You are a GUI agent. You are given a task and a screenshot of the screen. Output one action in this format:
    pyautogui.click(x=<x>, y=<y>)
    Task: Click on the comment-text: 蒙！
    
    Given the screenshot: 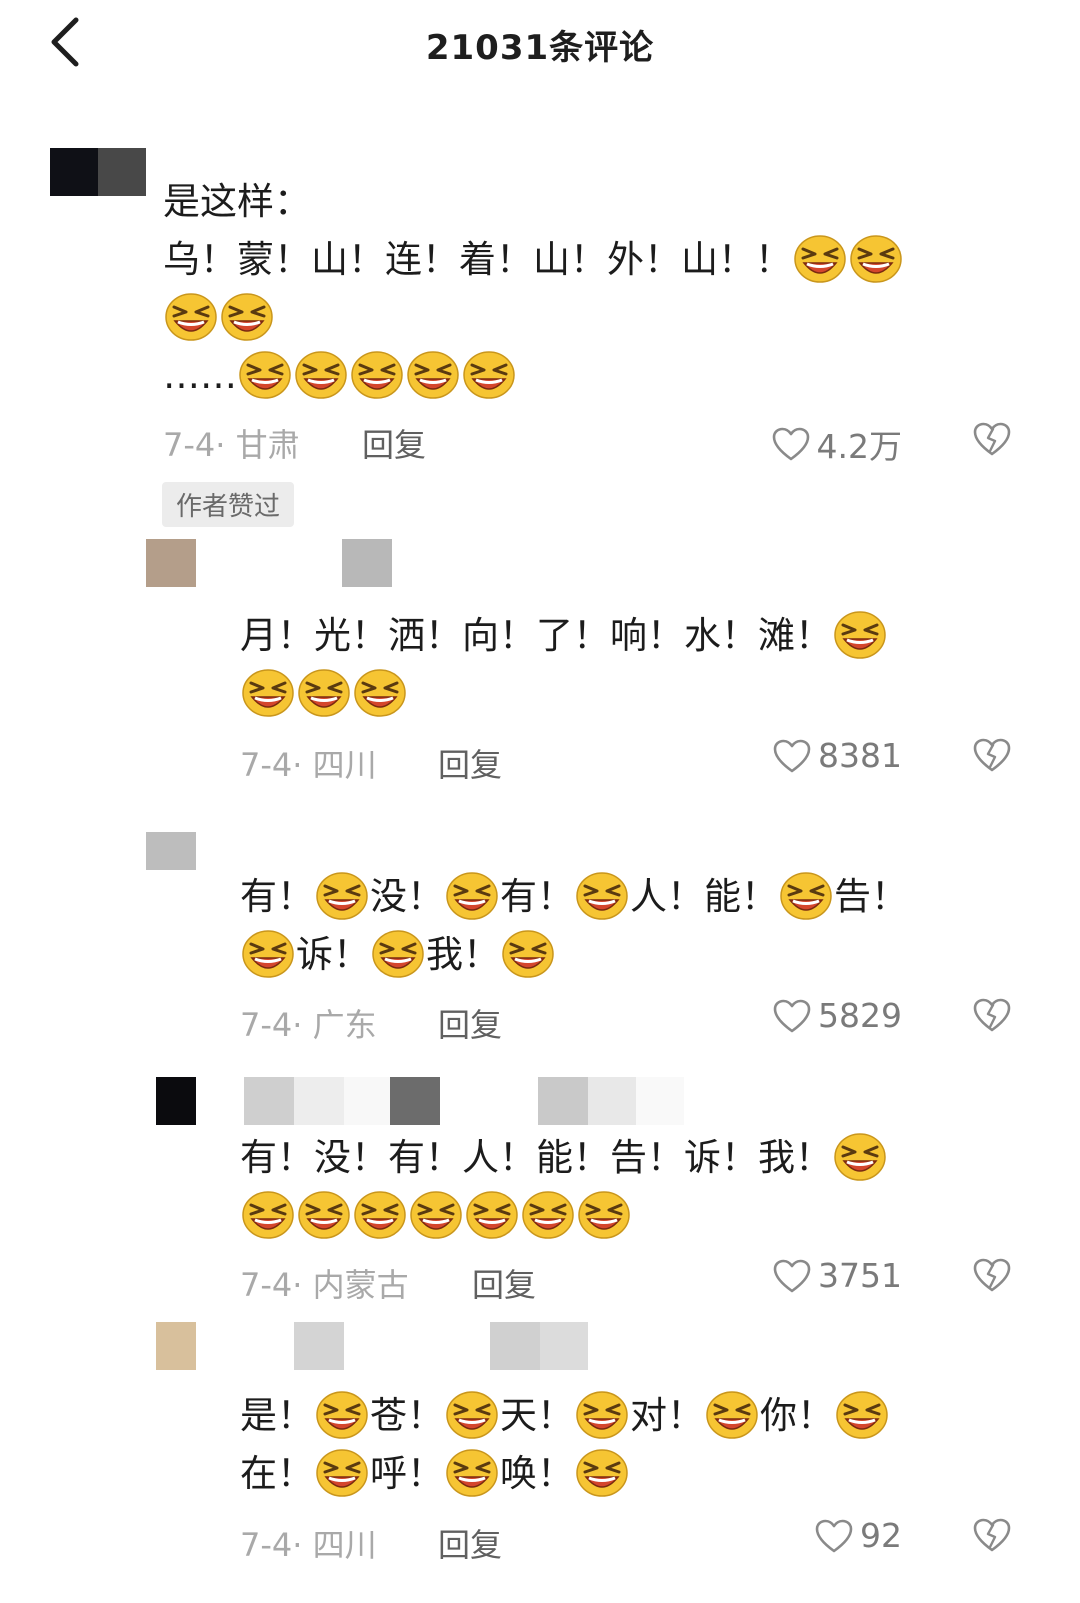 What is the action you would take?
    pyautogui.click(x=274, y=259)
    